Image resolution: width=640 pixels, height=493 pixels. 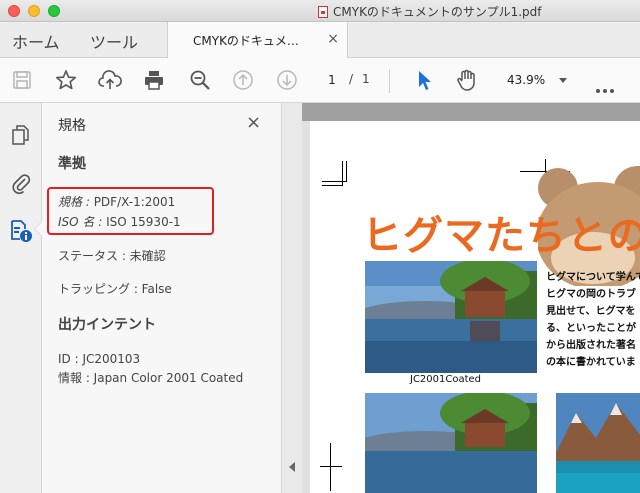 I want to click on zoom-dropdown: 43.9%, so click(x=537, y=80).